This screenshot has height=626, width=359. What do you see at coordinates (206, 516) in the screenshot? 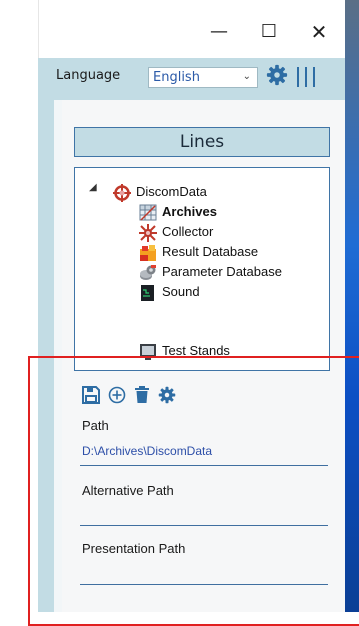
I see `alternative-path-field` at bounding box center [206, 516].